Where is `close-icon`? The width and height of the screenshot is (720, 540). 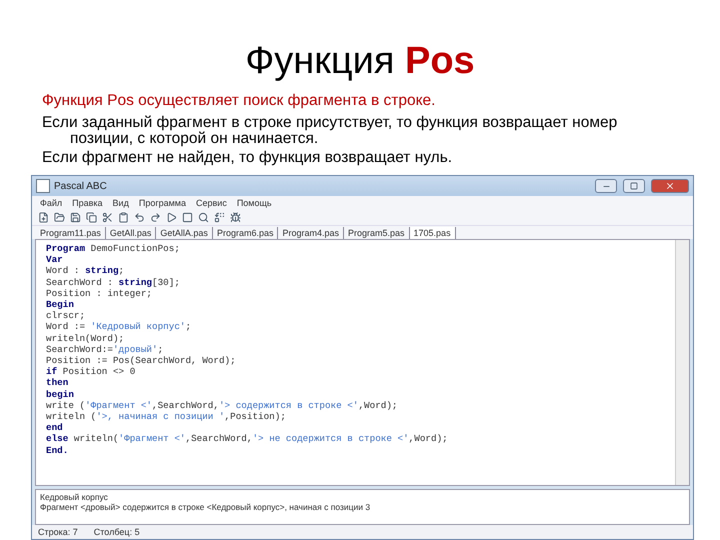 close-icon is located at coordinates (670, 186).